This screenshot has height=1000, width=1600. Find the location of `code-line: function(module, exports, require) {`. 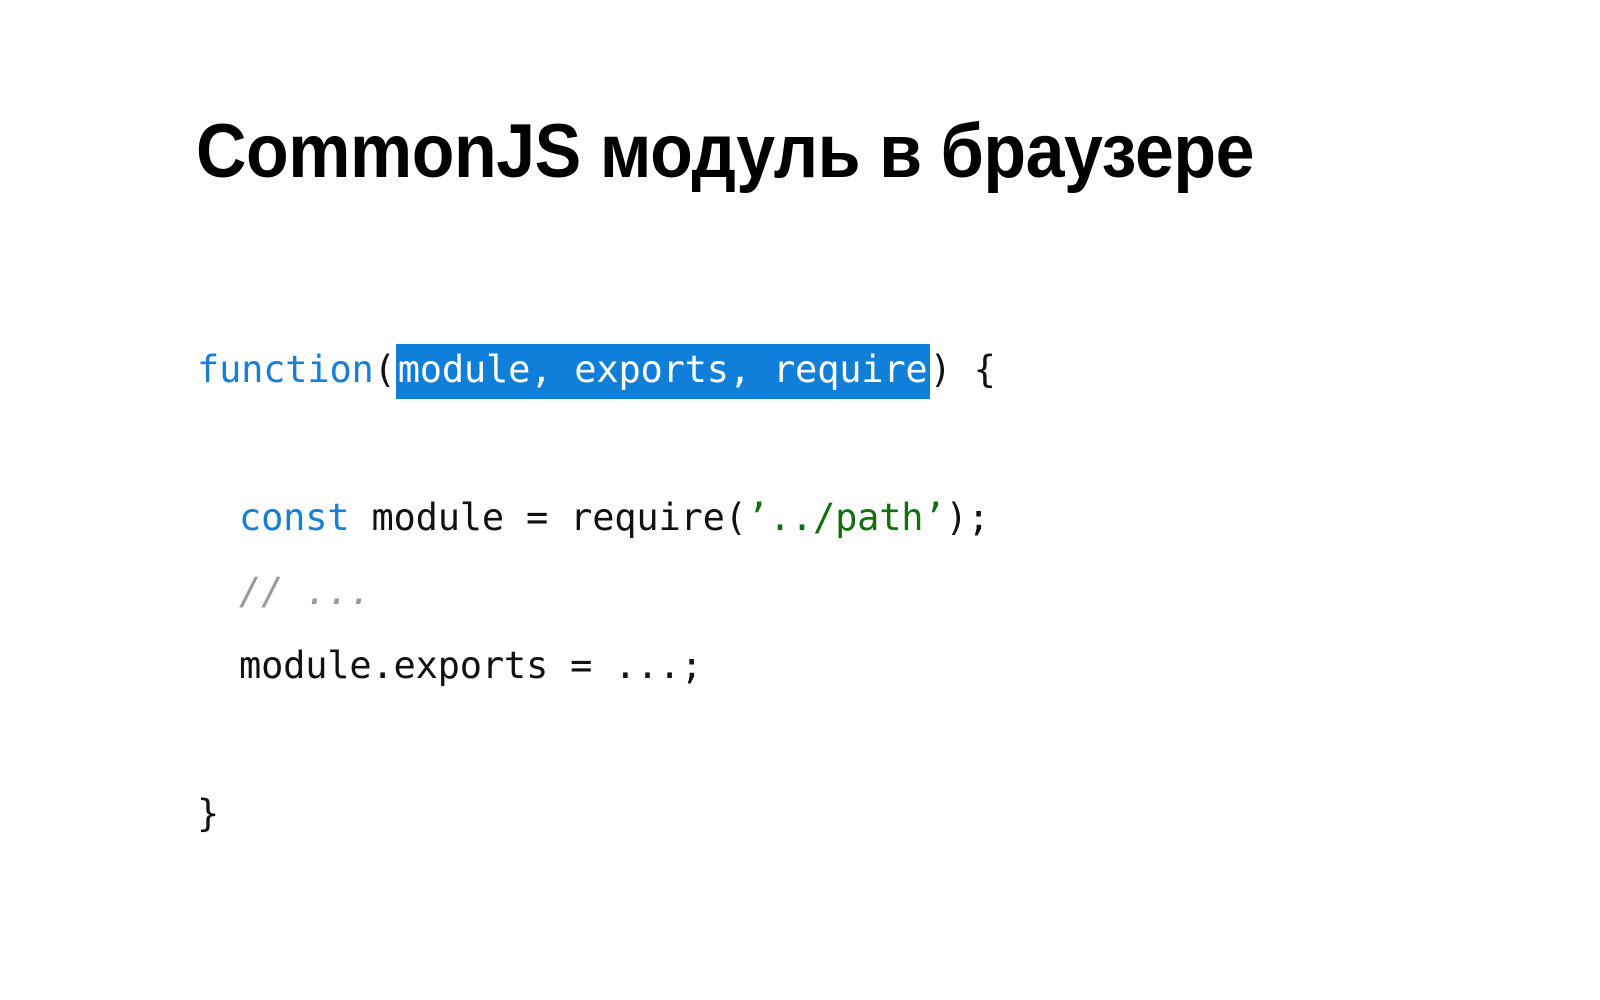

code-line: function(module, exports, require) { is located at coordinates (787, 370).